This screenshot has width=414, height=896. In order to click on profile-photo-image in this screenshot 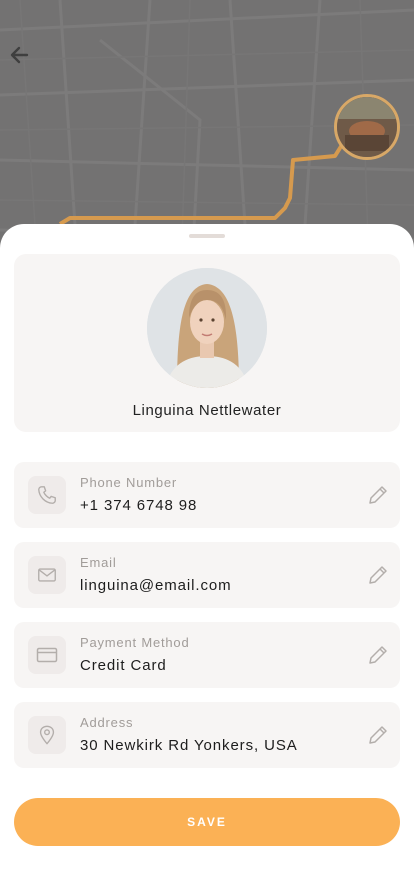, I will do `click(207, 328)`.